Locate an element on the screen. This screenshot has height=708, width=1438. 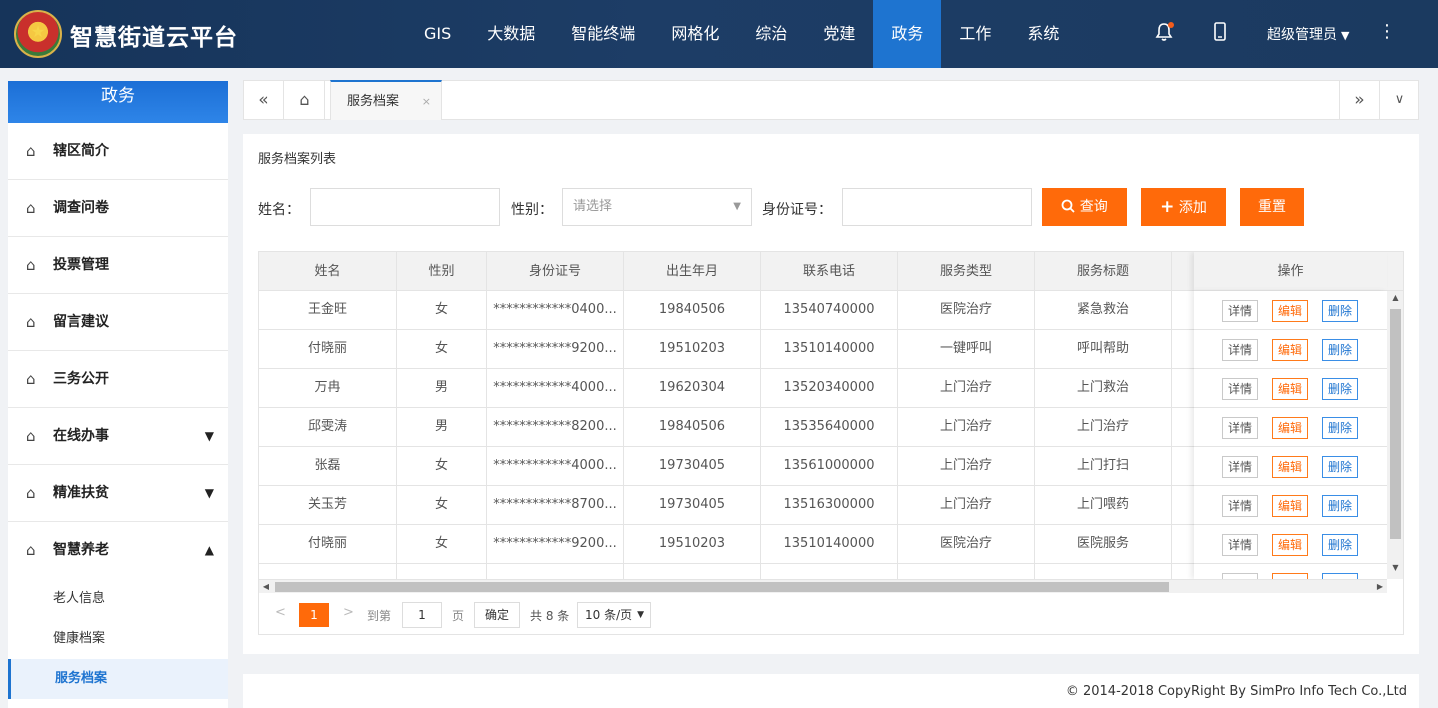
cell-phone: 13561000000 is located at coordinates (829, 466).